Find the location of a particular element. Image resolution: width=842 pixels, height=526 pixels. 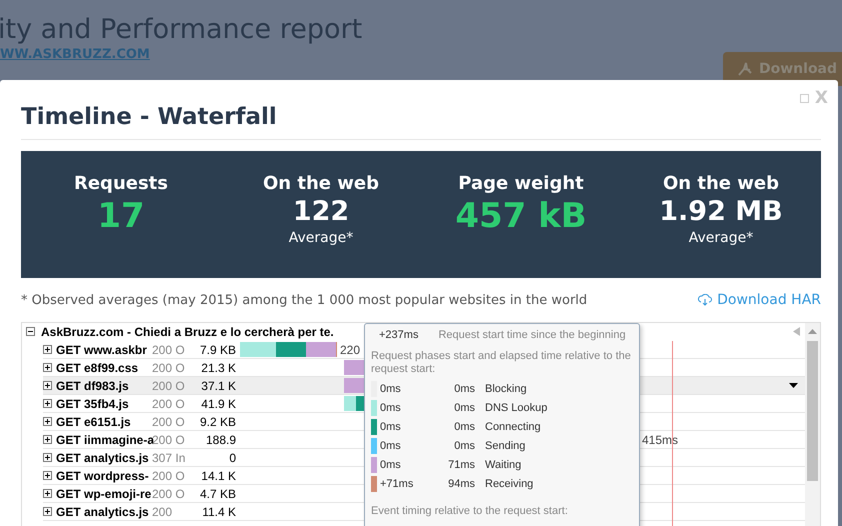

phase-name: DNS Lookup is located at coordinates (516, 408).